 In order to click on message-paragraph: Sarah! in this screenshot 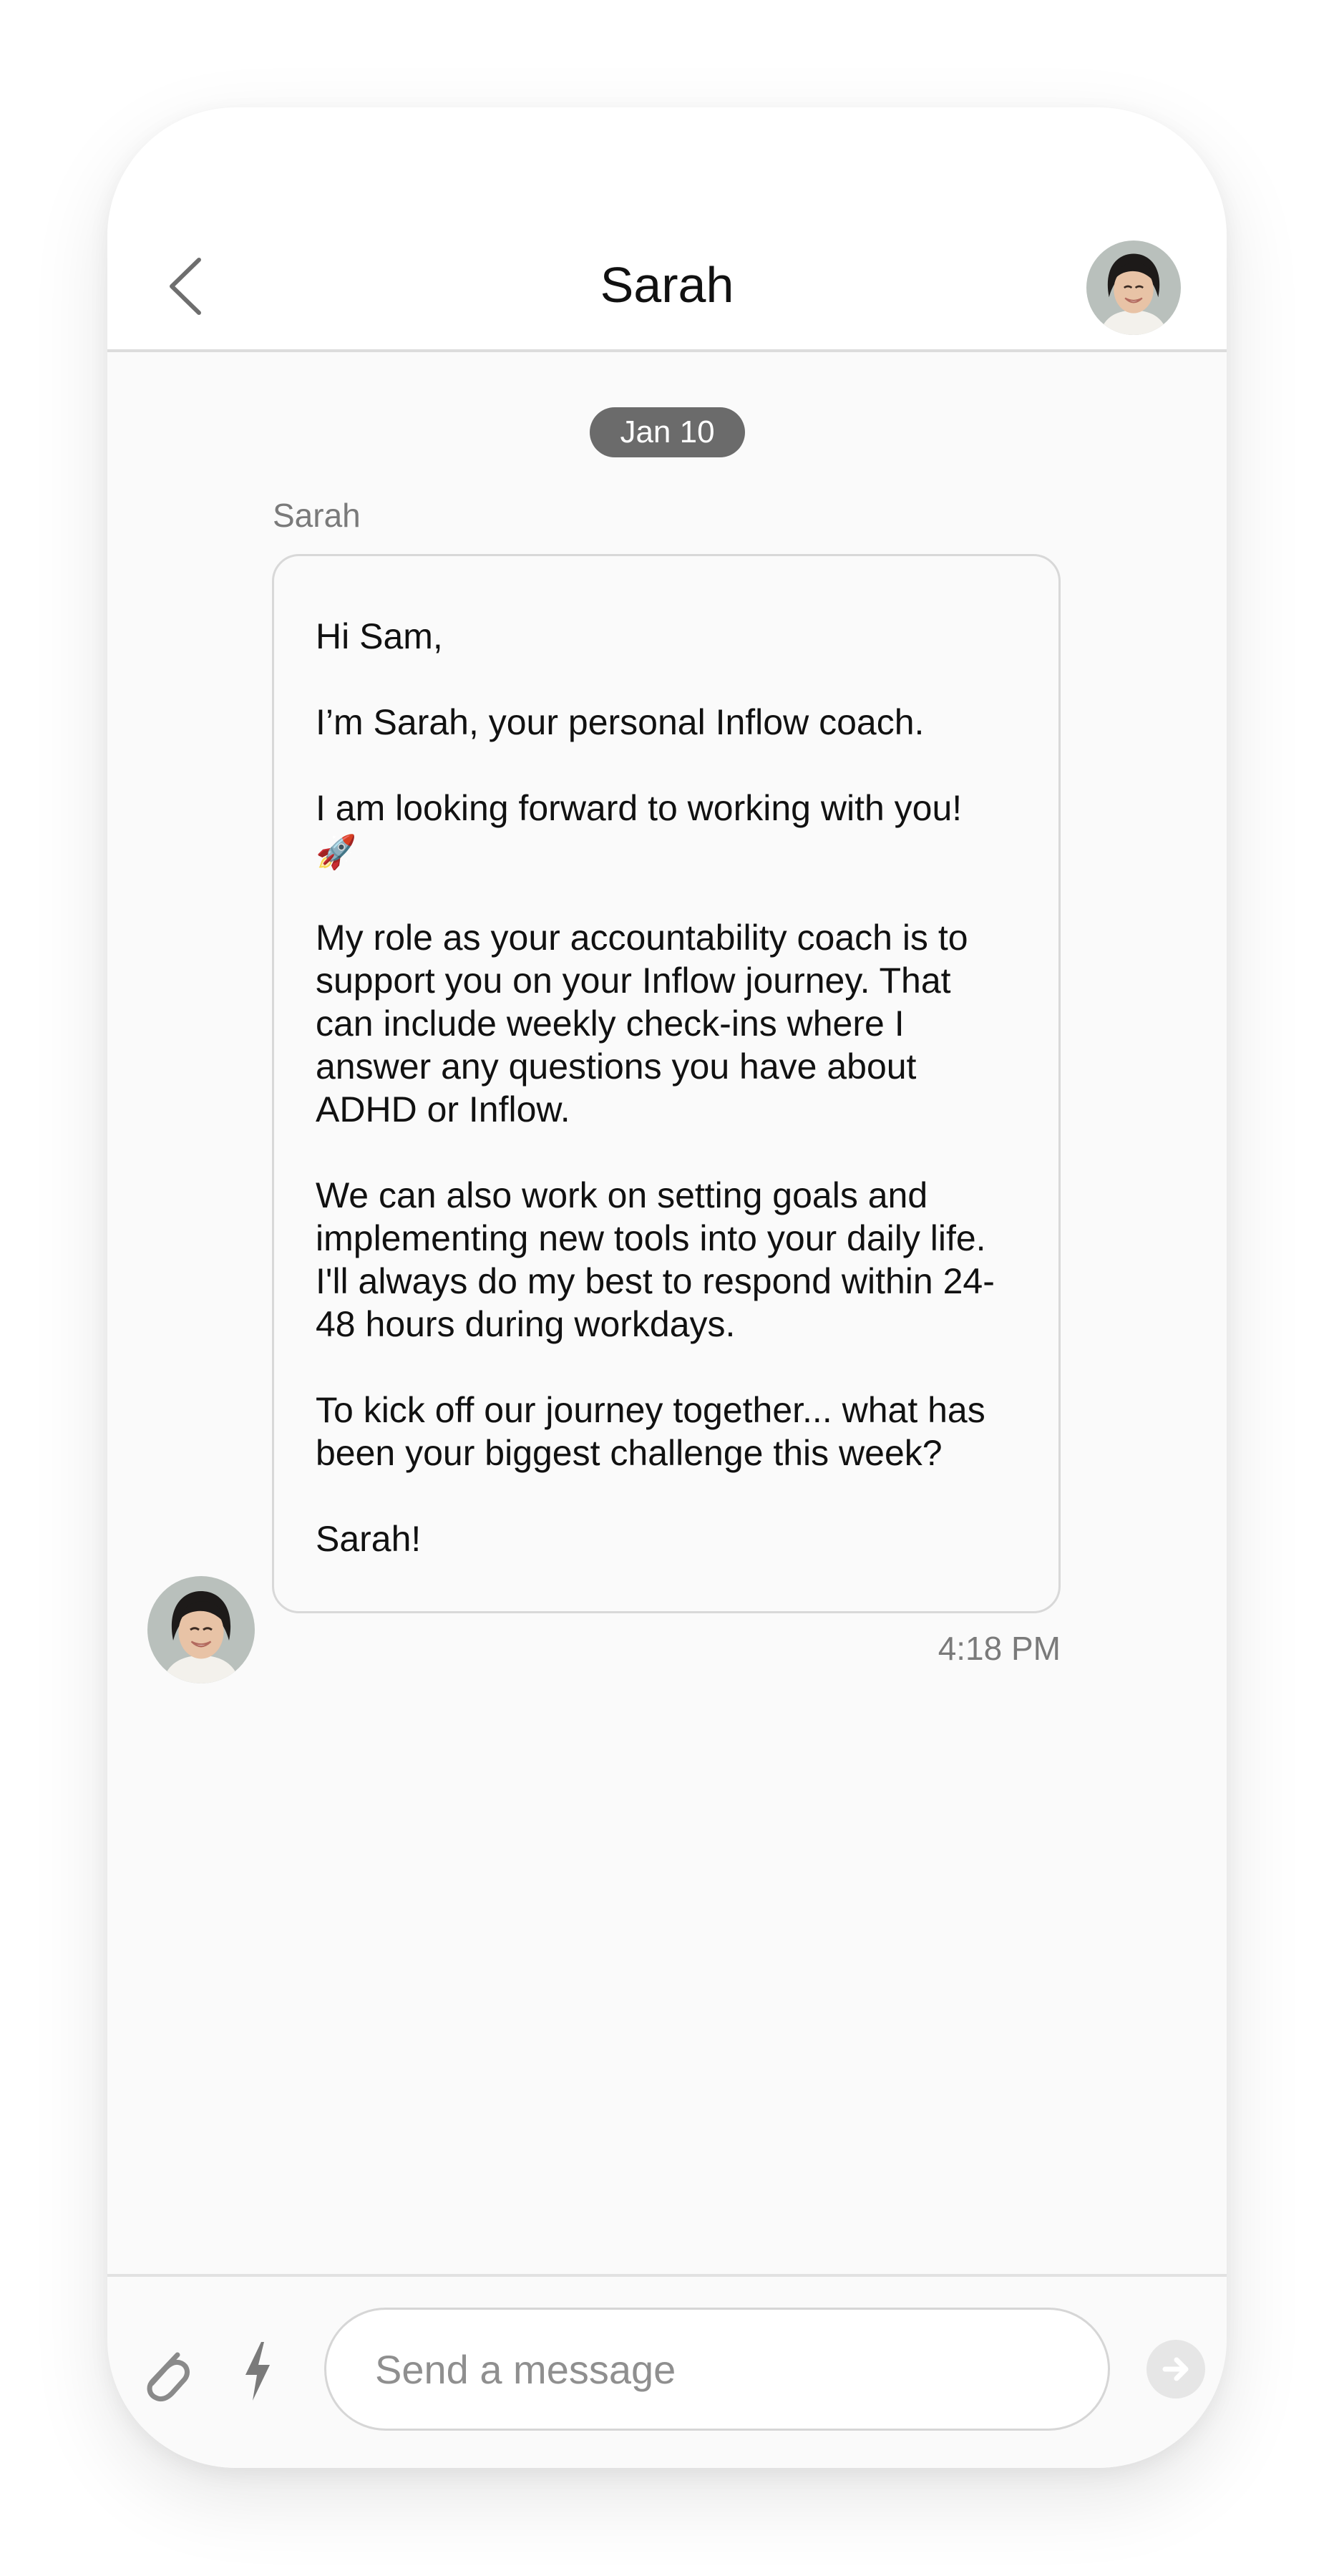, I will do `click(369, 1539)`.